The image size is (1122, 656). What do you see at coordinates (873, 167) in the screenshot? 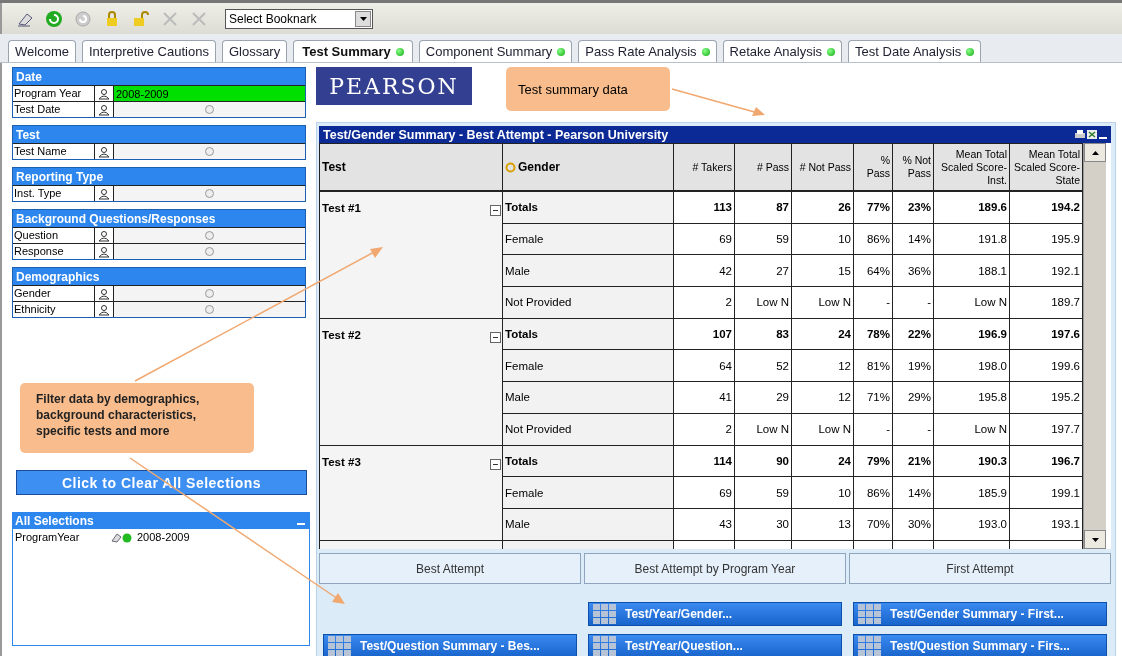
I see `column-header: % Pass` at bounding box center [873, 167].